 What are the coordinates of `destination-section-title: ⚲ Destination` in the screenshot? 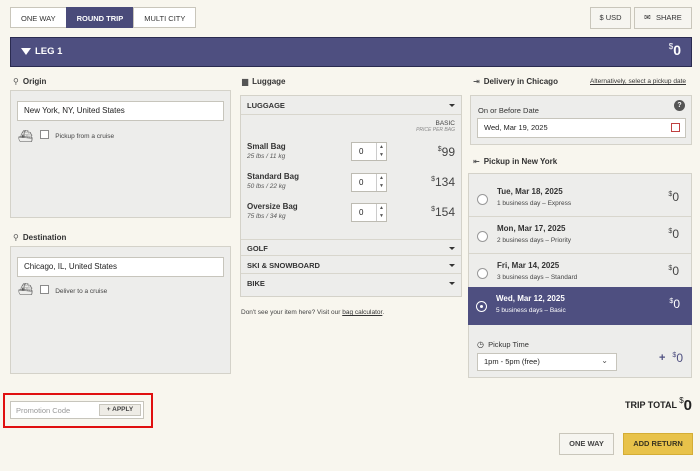 It's located at (40, 237).